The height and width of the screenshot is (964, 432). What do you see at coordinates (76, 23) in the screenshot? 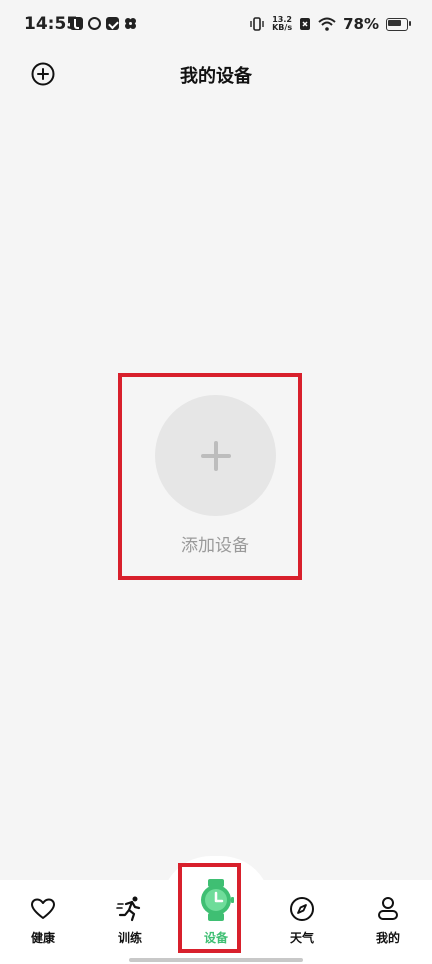
I see `tiktok-icon` at bounding box center [76, 23].